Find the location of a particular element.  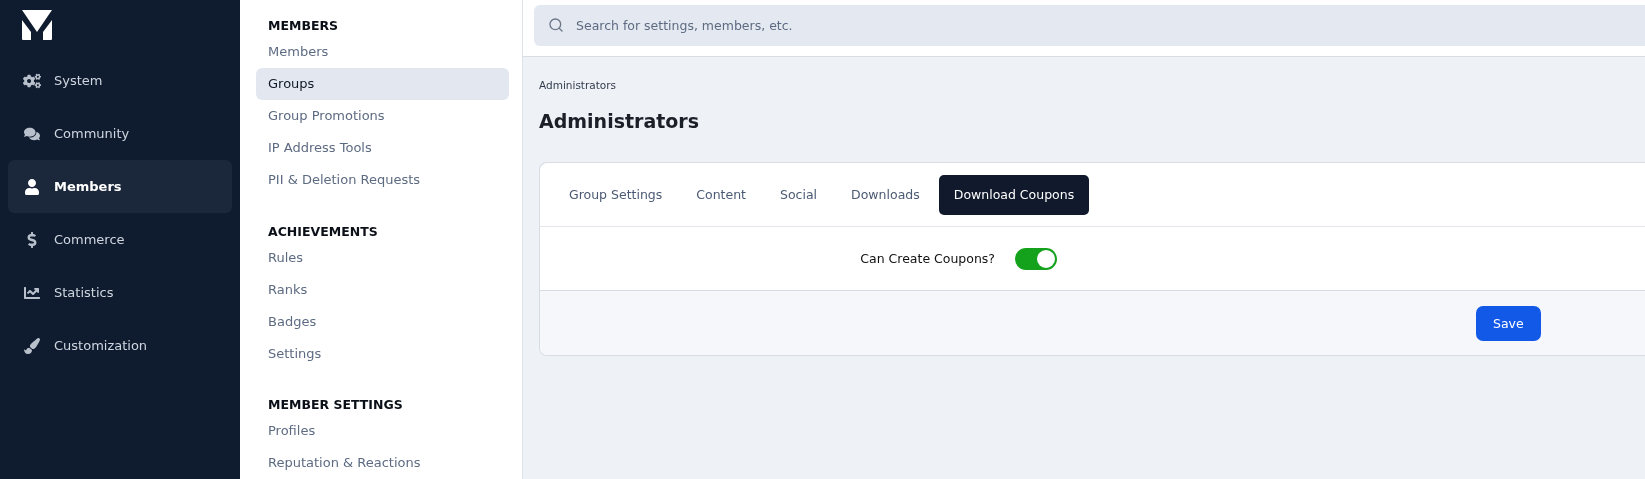

tab: Social is located at coordinates (799, 194).